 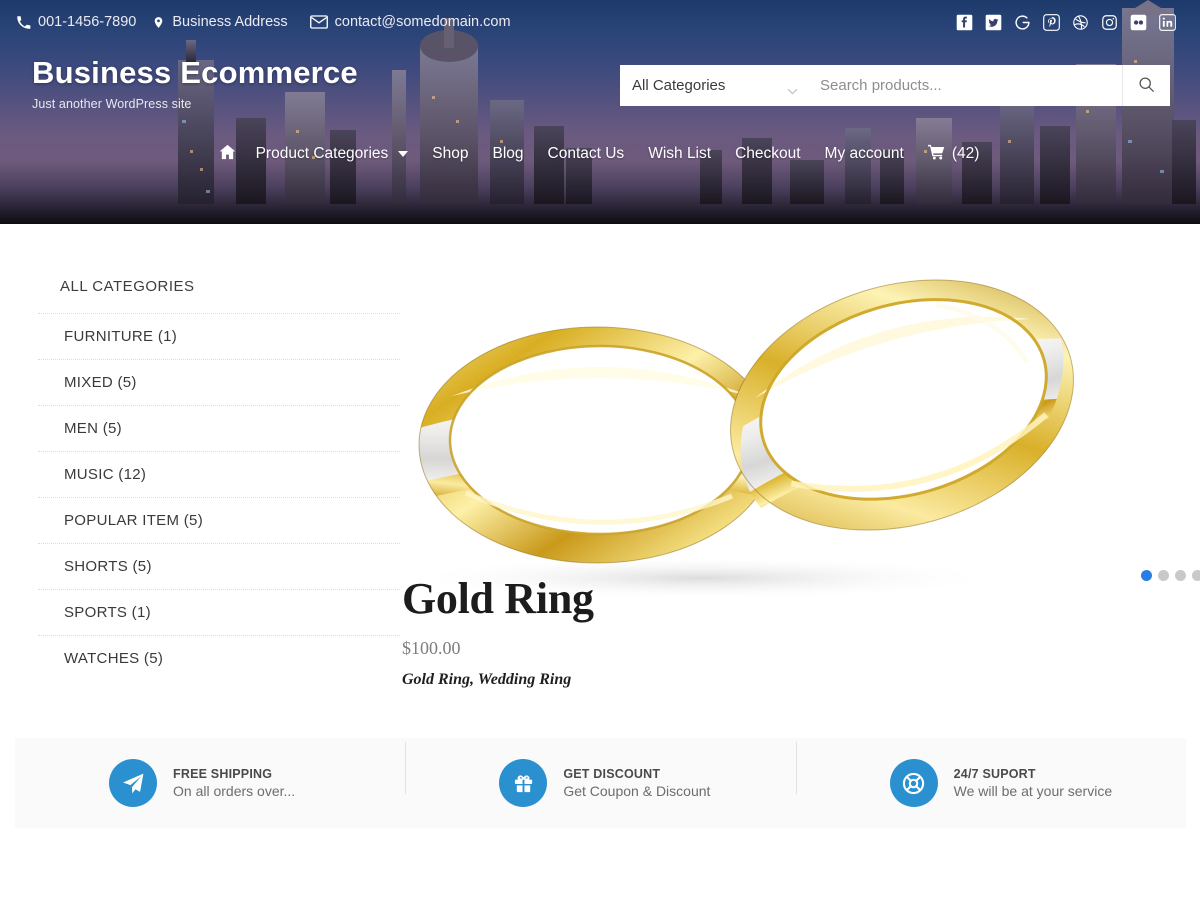 I want to click on search-button, so click(x=1146, y=85).